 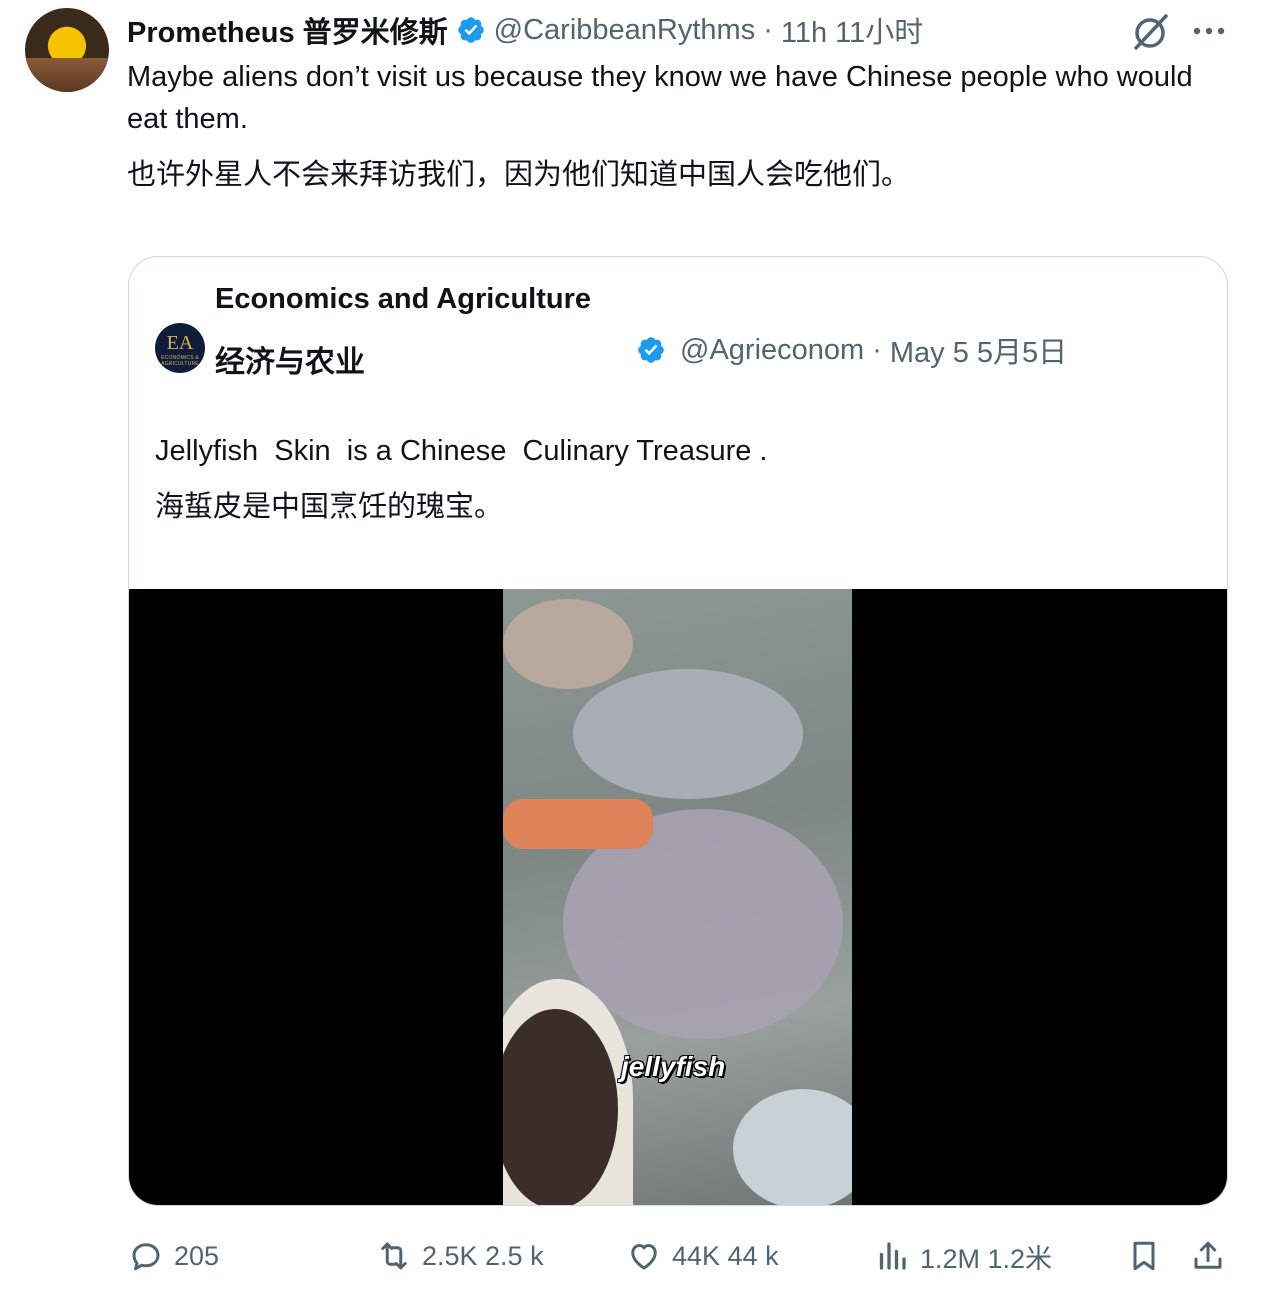 I want to click on quoted-display-name-zh: 经济与农业, so click(x=290, y=359).